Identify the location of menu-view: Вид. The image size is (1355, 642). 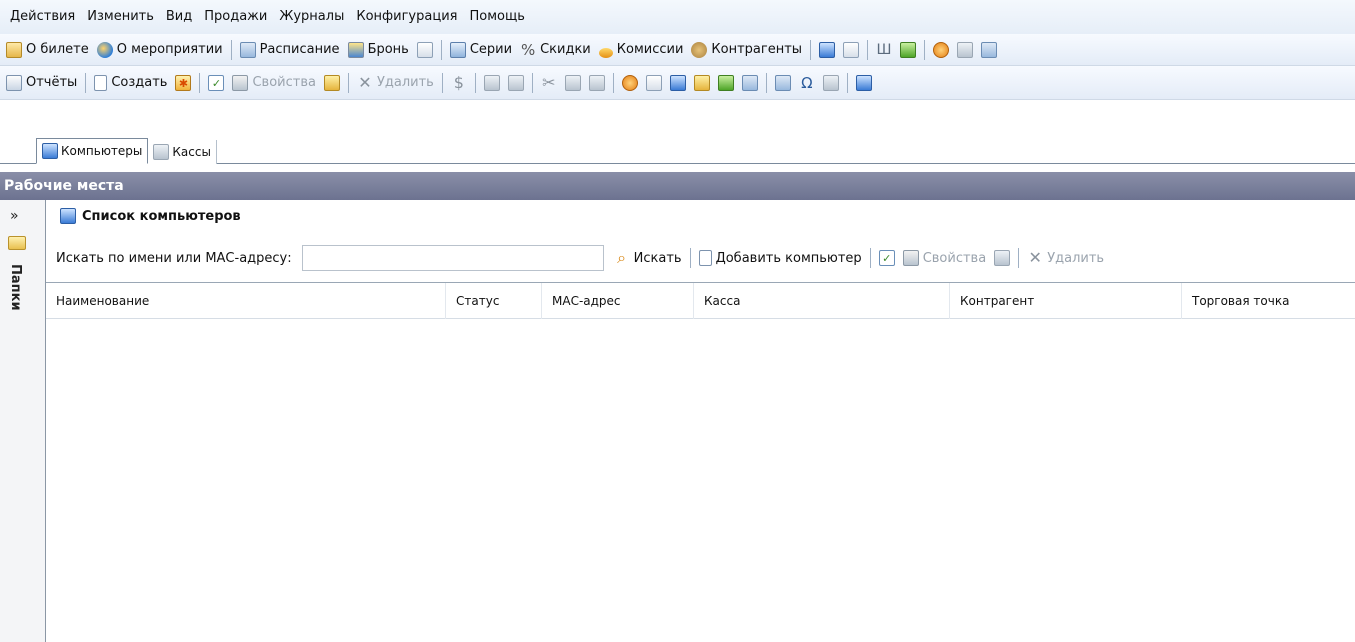
(179, 17).